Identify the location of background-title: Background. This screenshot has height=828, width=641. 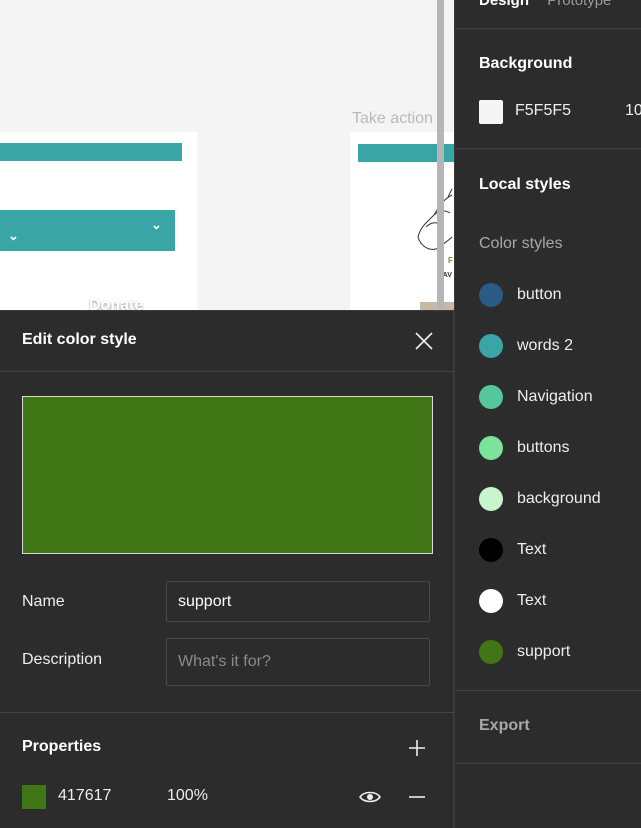
(526, 63).